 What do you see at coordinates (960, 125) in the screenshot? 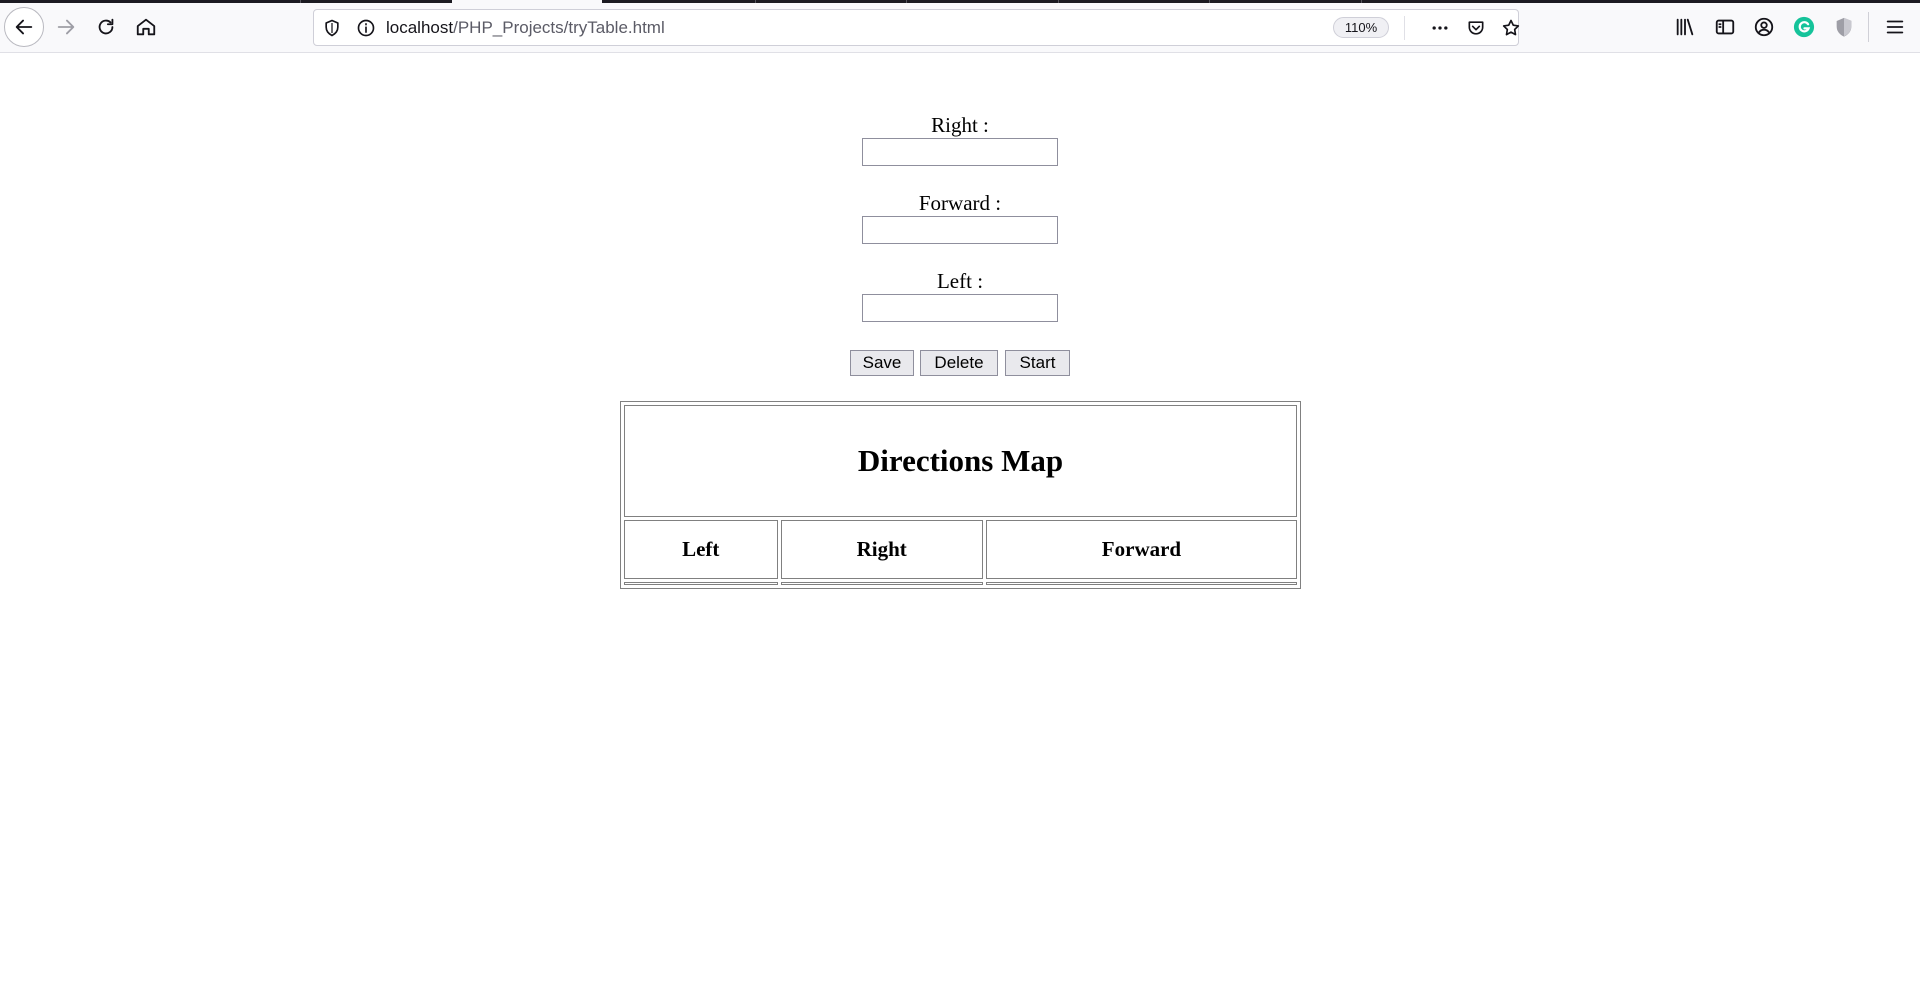
I see `right-label: Right :` at bounding box center [960, 125].